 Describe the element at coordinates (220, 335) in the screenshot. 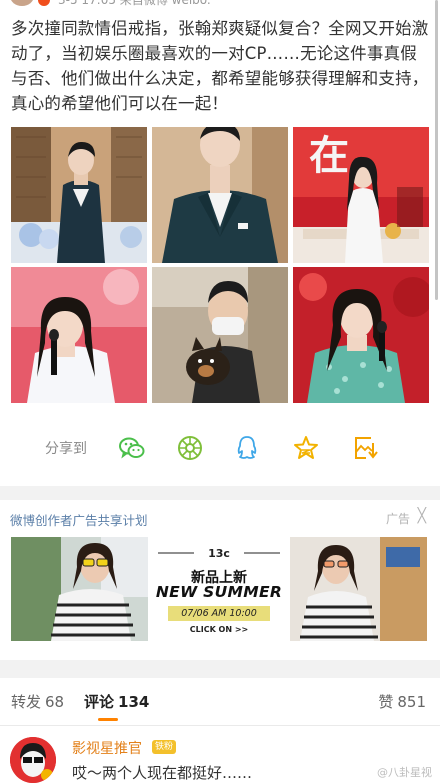

I see `man-with-puppy-photo` at that location.